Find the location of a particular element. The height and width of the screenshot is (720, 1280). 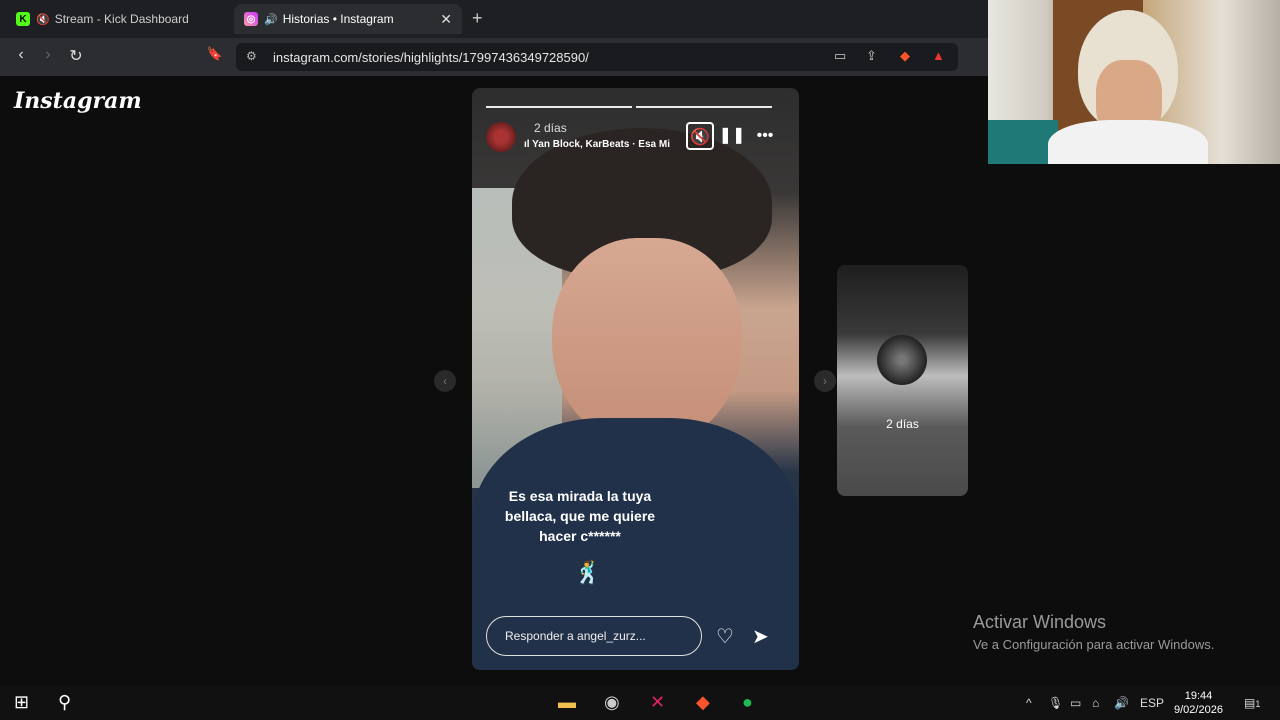

more-options-button: ••• is located at coordinates (765, 136).